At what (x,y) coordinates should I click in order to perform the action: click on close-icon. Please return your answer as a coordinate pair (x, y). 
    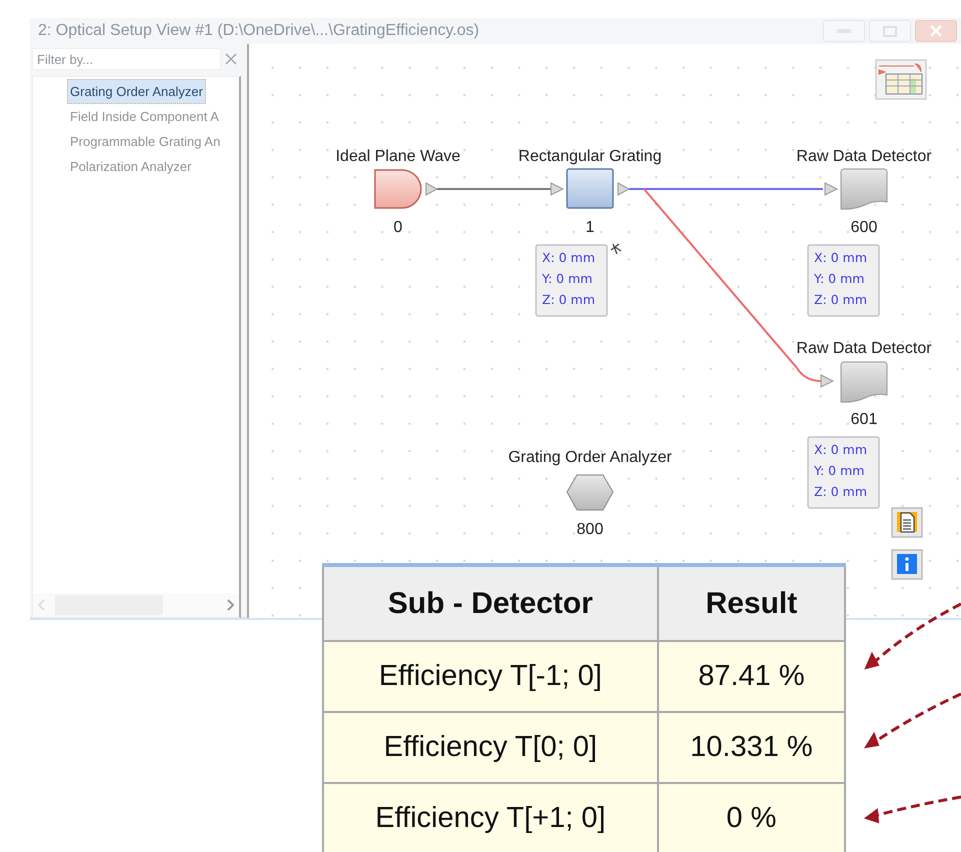
    Looking at the image, I should click on (936, 31).